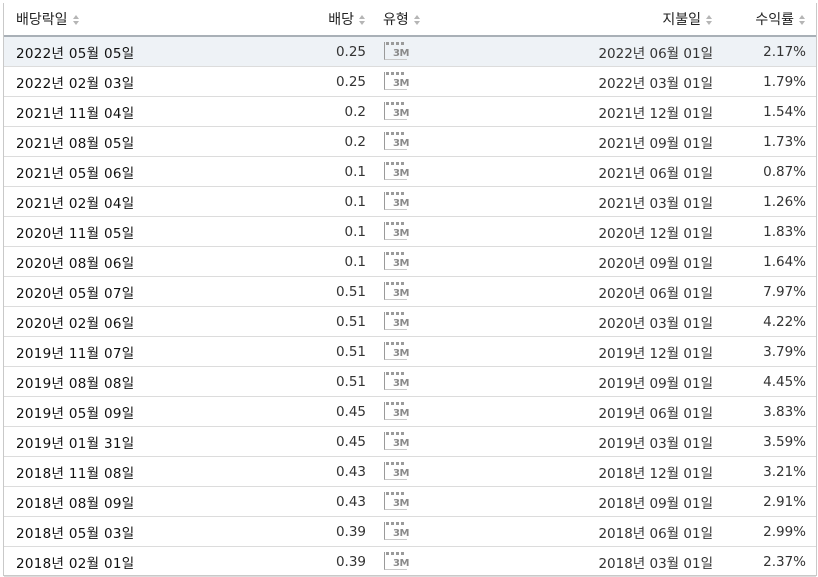 This screenshot has height=577, width=818. Describe the element at coordinates (767, 321) in the screenshot. I see `yield-cell: 4.22%` at that location.